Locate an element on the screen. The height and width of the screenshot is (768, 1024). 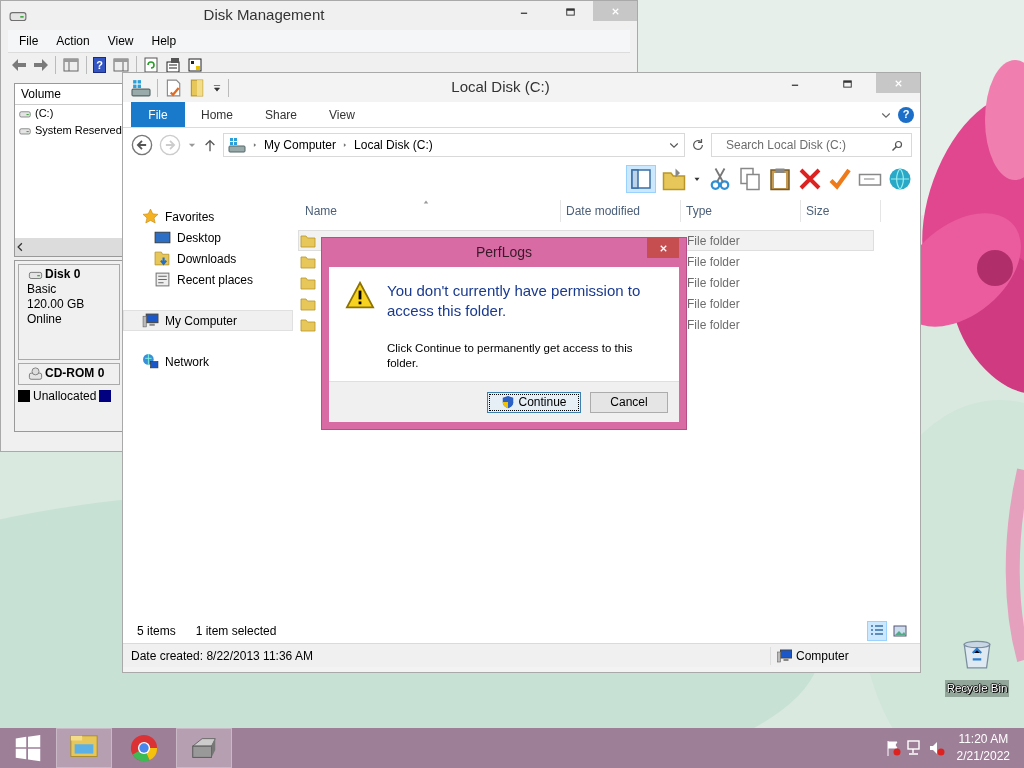
disk-name: Disk 0 is located at coordinates (63, 274).